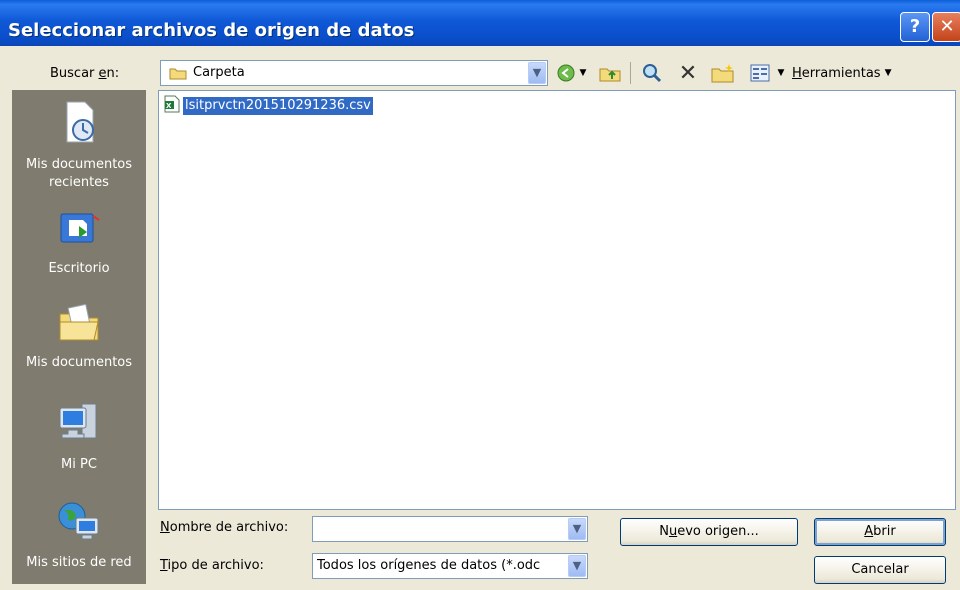 Image resolution: width=960 pixels, height=590 pixels. What do you see at coordinates (79, 231) in the screenshot?
I see `desktop-icon` at bounding box center [79, 231].